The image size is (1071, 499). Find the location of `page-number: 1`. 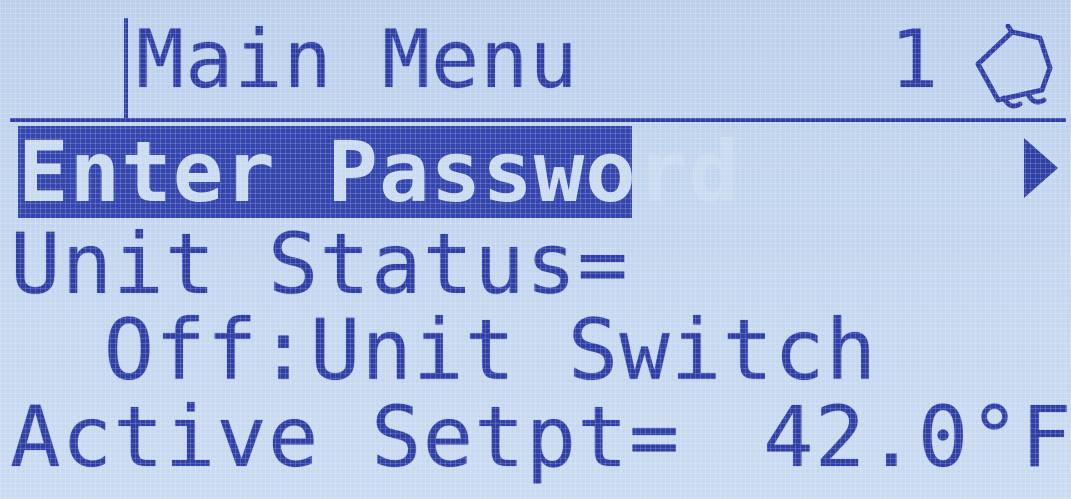

page-number: 1 is located at coordinates (915, 59).